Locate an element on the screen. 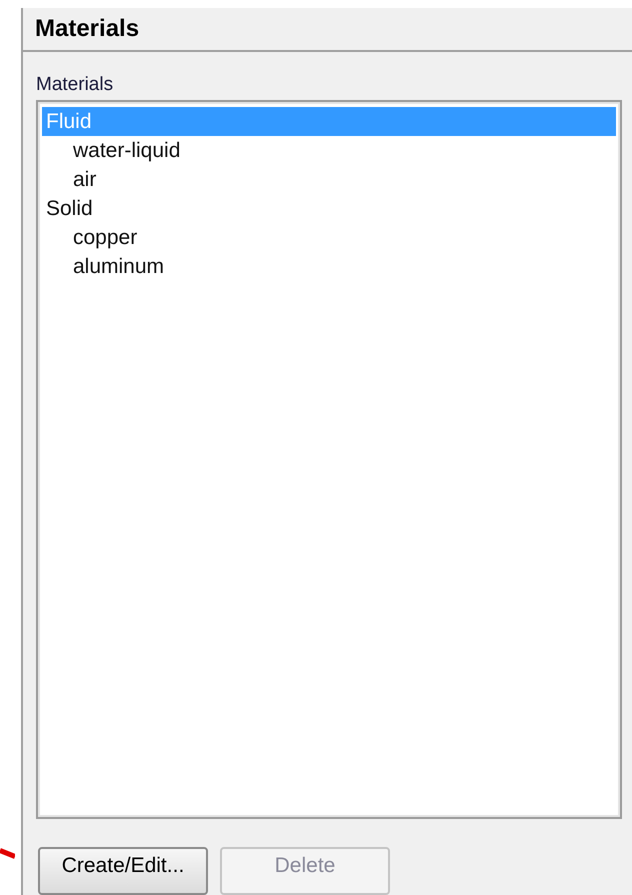 This screenshot has width=632, height=895. tree-item: air is located at coordinates (329, 179).